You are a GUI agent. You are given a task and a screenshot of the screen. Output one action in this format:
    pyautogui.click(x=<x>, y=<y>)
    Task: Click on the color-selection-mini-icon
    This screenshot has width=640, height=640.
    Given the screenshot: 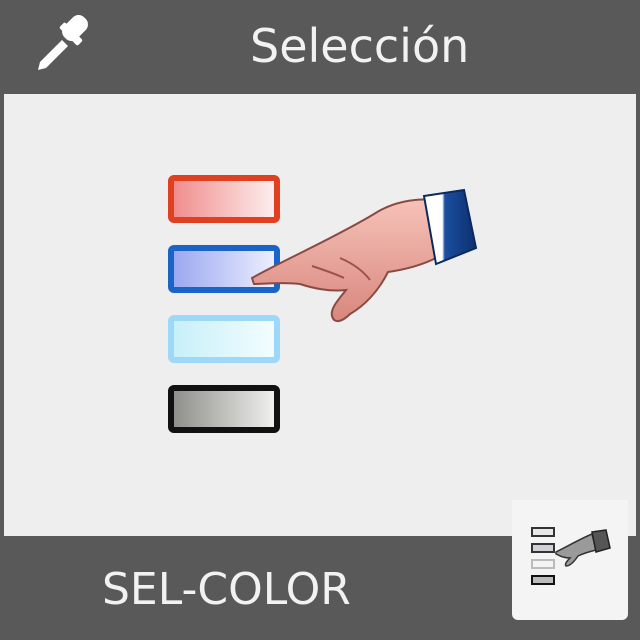 What is the action you would take?
    pyautogui.click(x=571, y=556)
    